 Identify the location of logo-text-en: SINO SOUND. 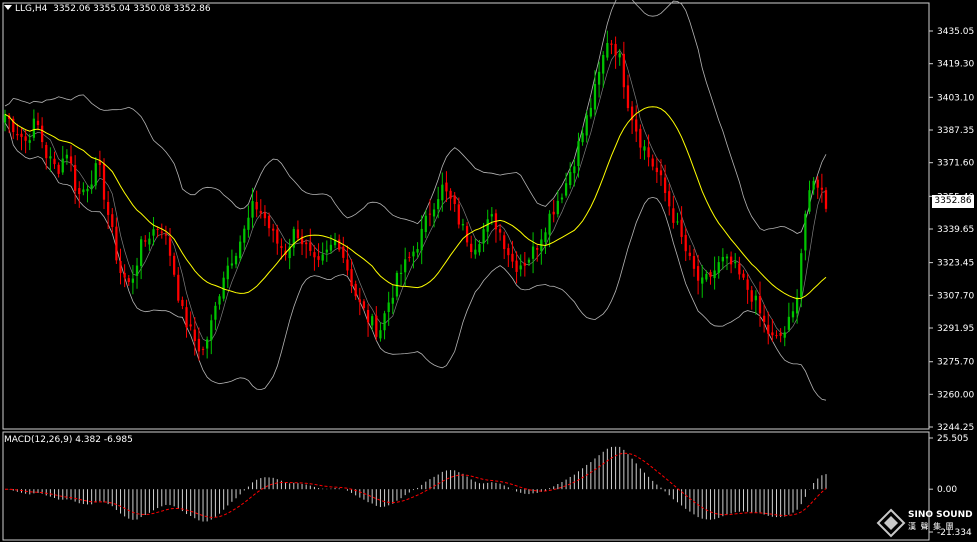
(940, 515).